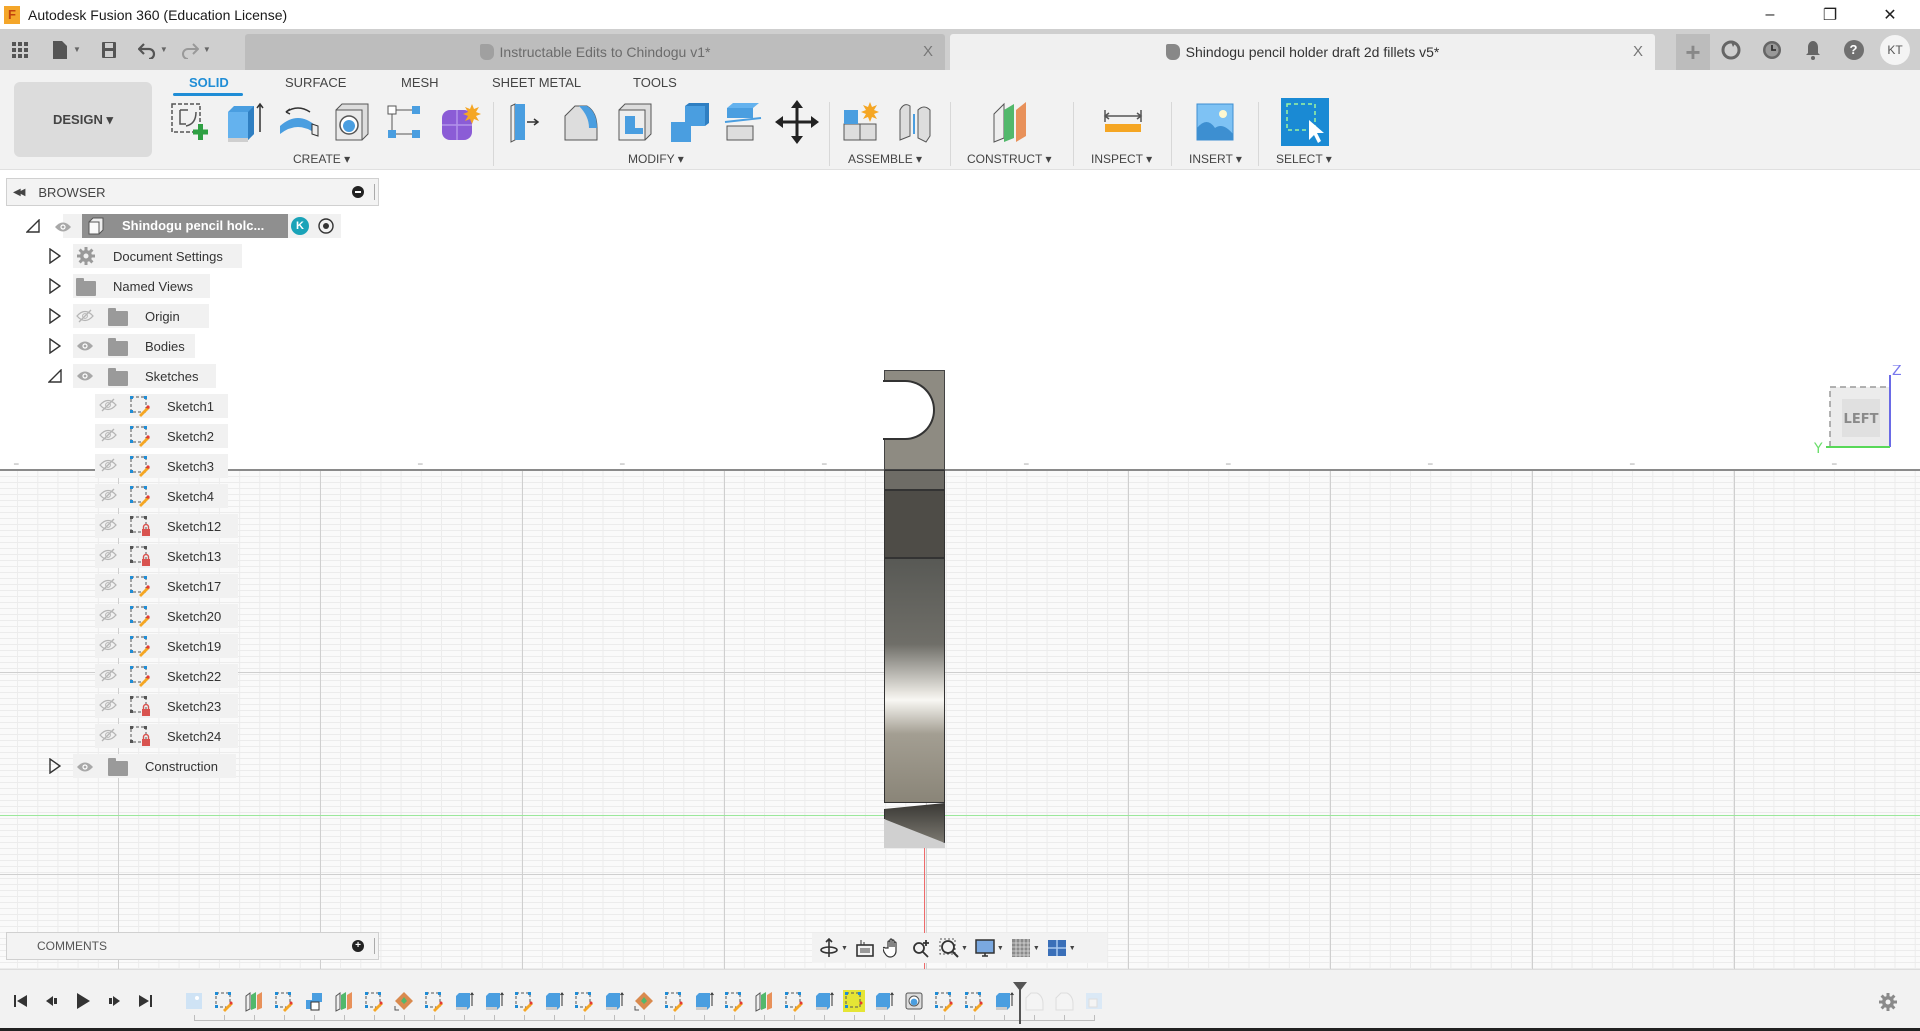  I want to click on tab-sheet-metal: SHEET METAL, so click(536, 82).